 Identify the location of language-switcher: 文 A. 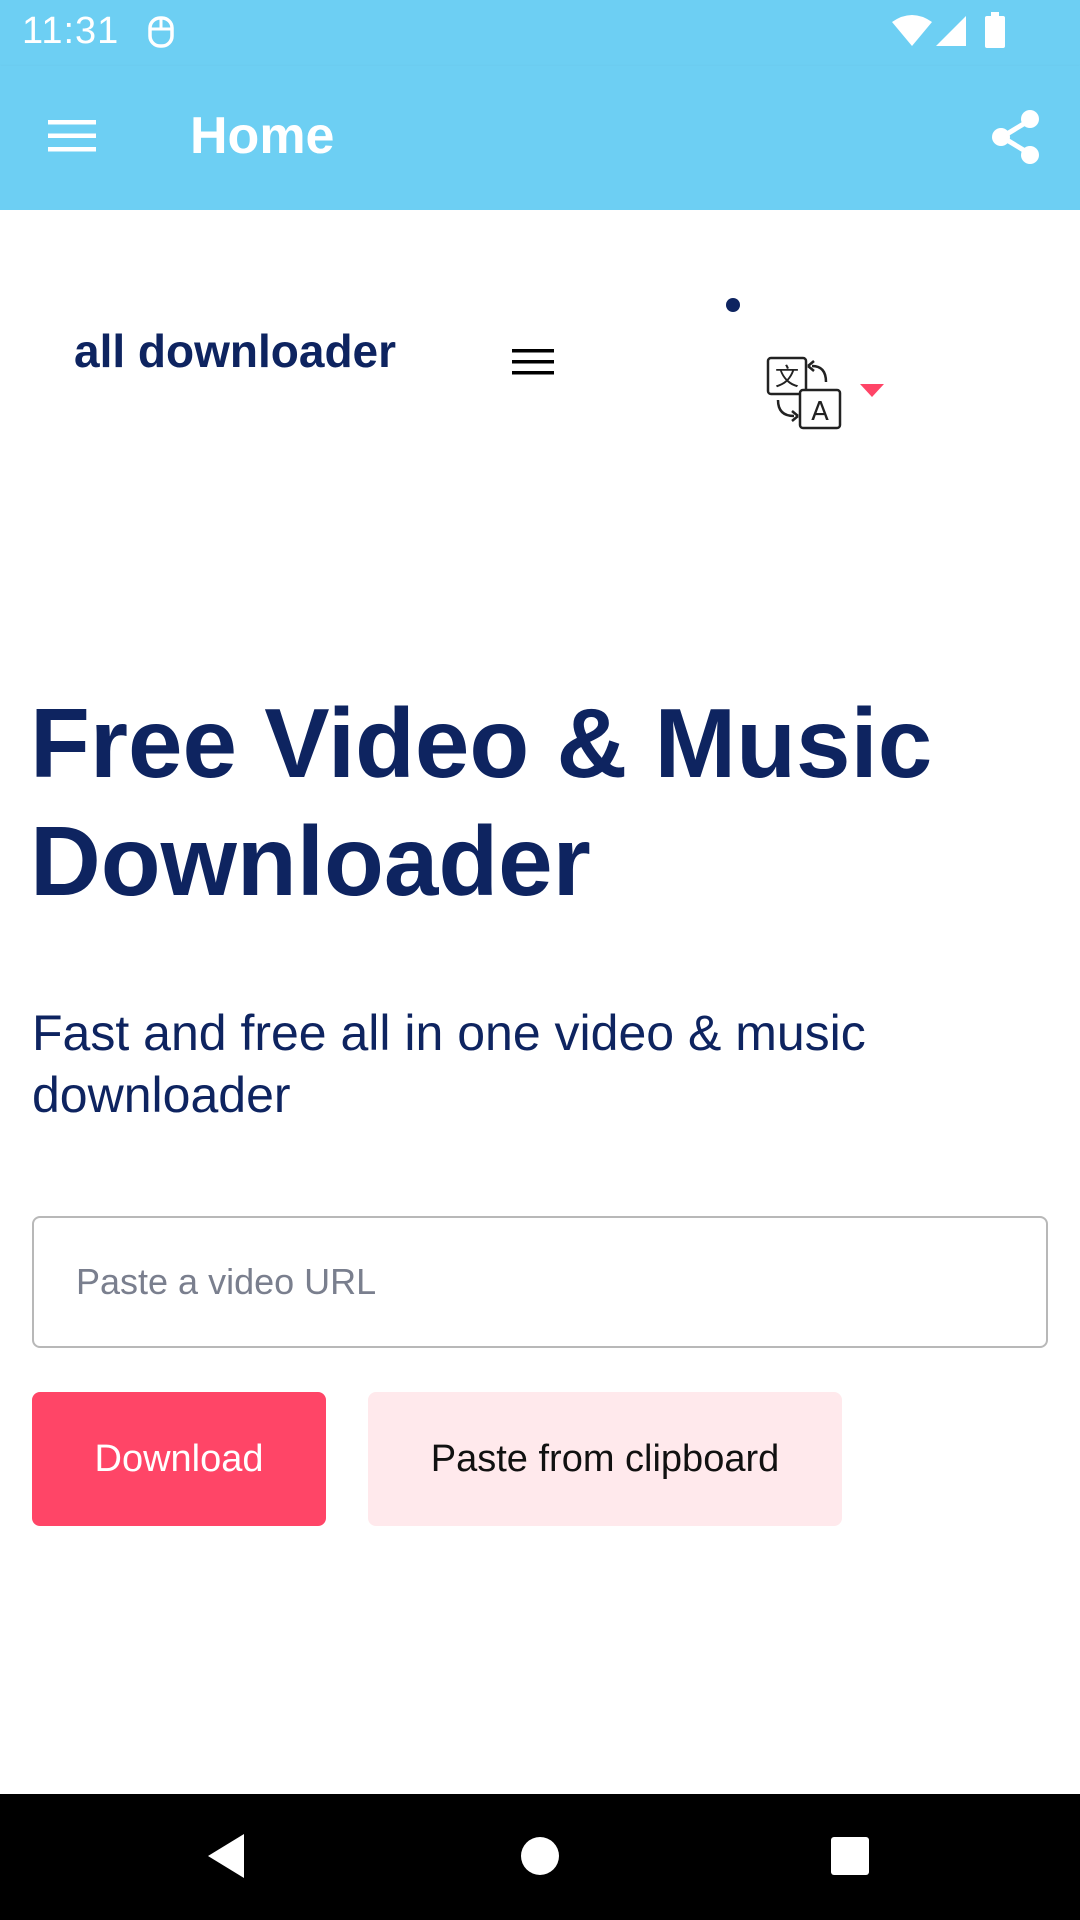
(826, 394).